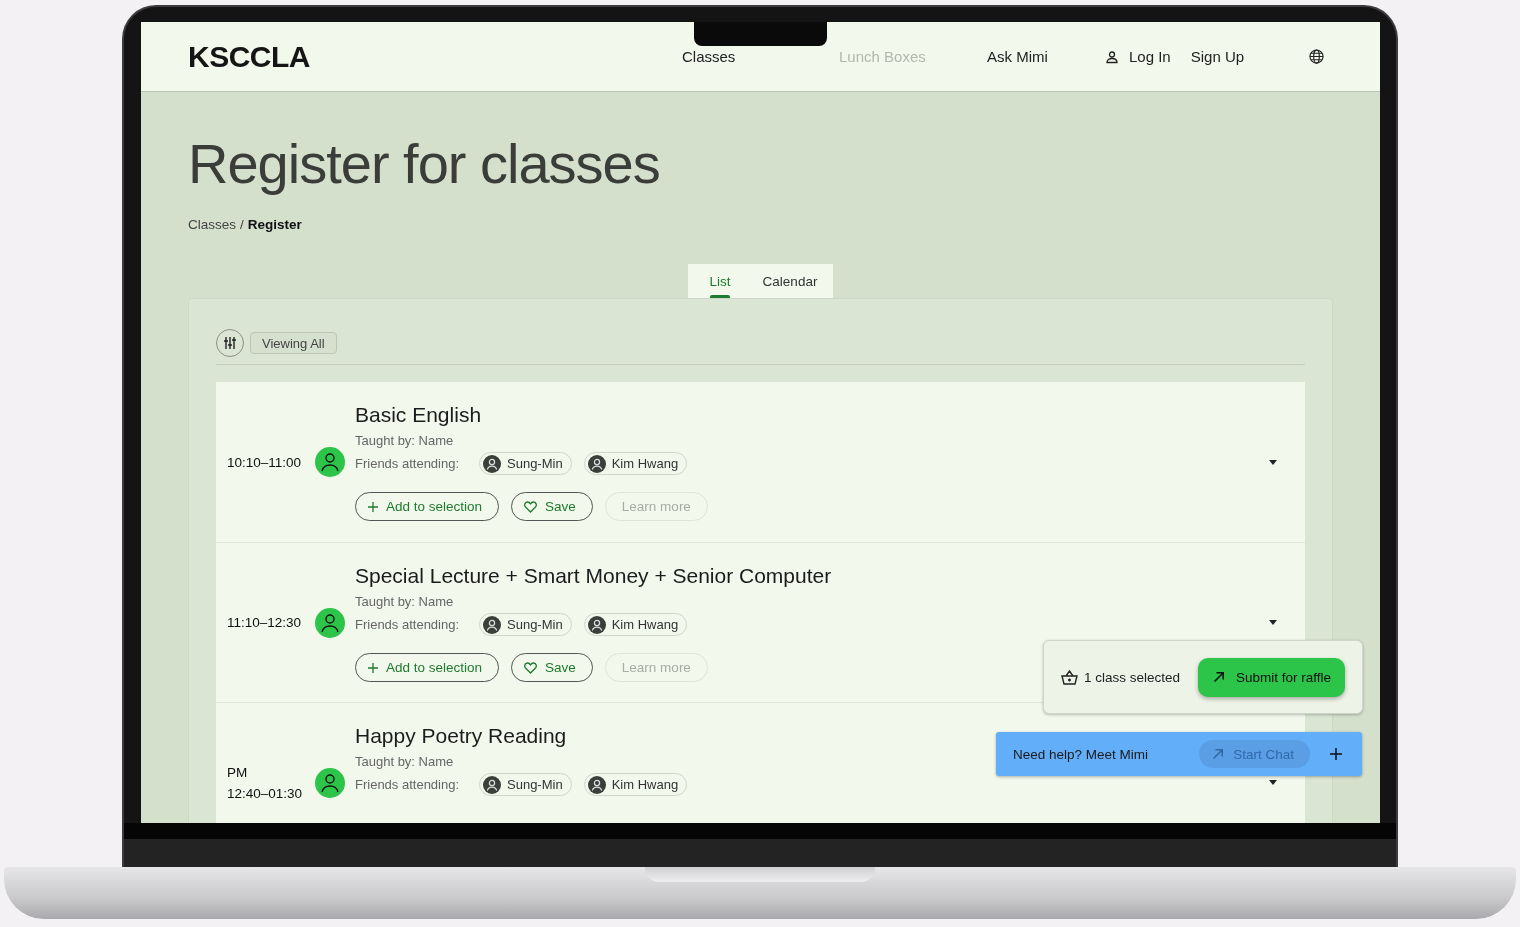 This screenshot has height=927, width=1520. What do you see at coordinates (212, 224) in the screenshot?
I see `breadcrumb-link: Classes` at bounding box center [212, 224].